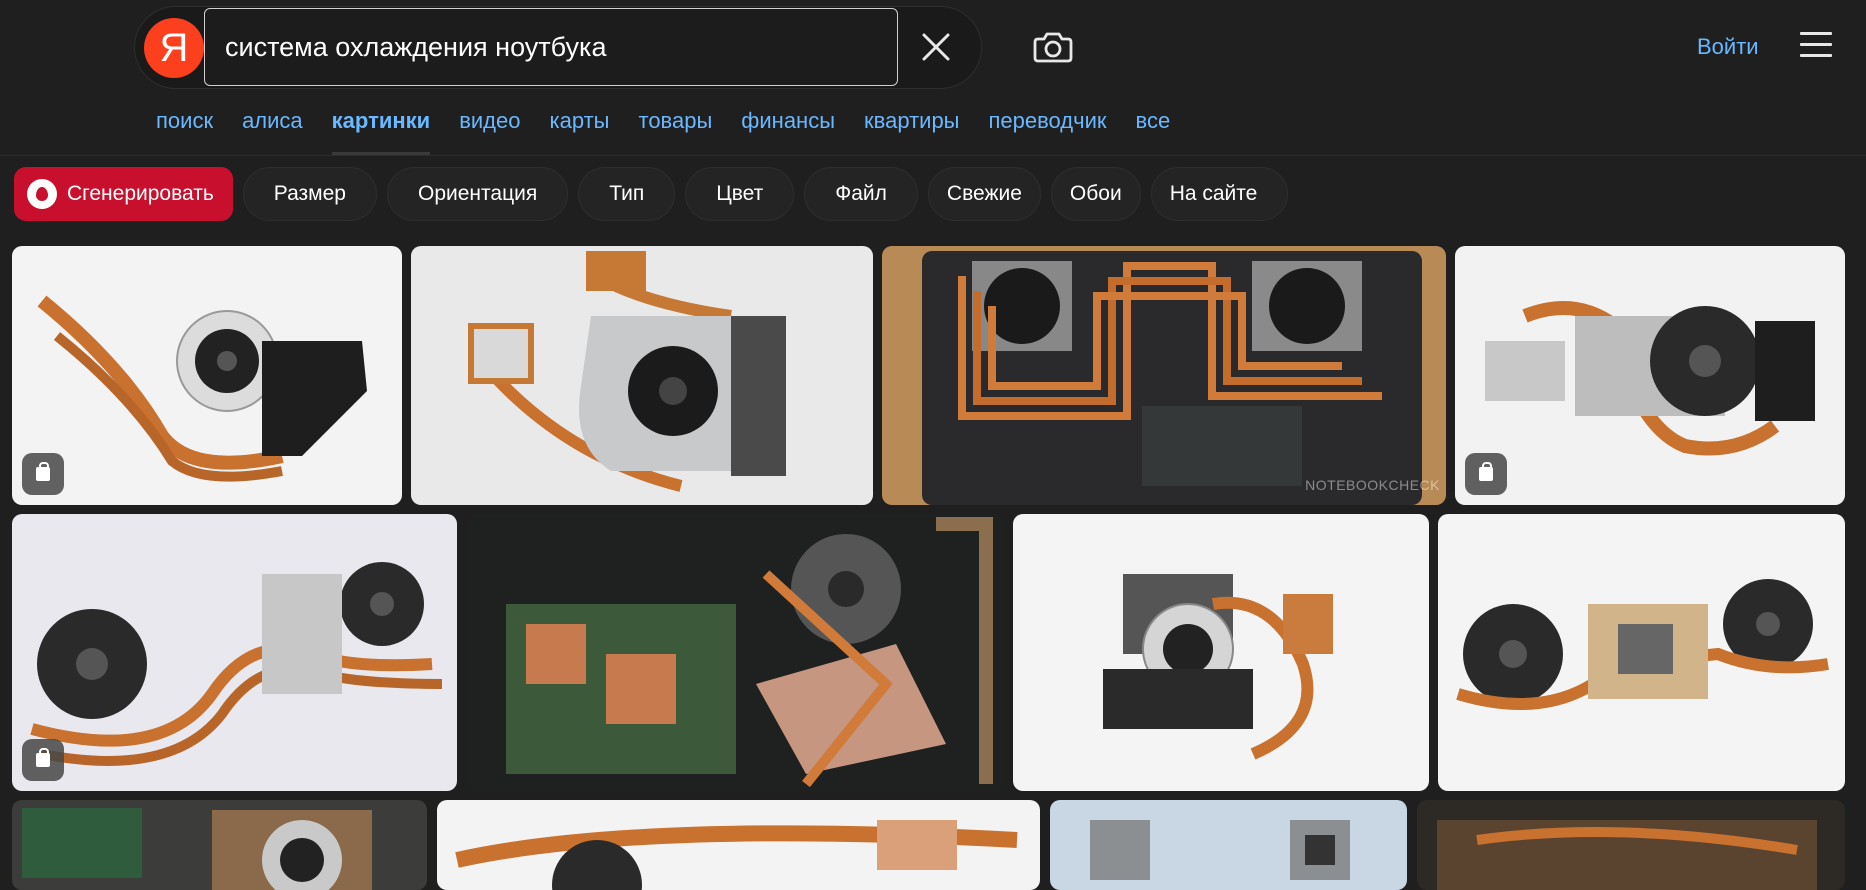 The height and width of the screenshot is (890, 1866). Describe the element at coordinates (1048, 121) in the screenshot. I see `tab-perevodchik: переводчик` at that location.